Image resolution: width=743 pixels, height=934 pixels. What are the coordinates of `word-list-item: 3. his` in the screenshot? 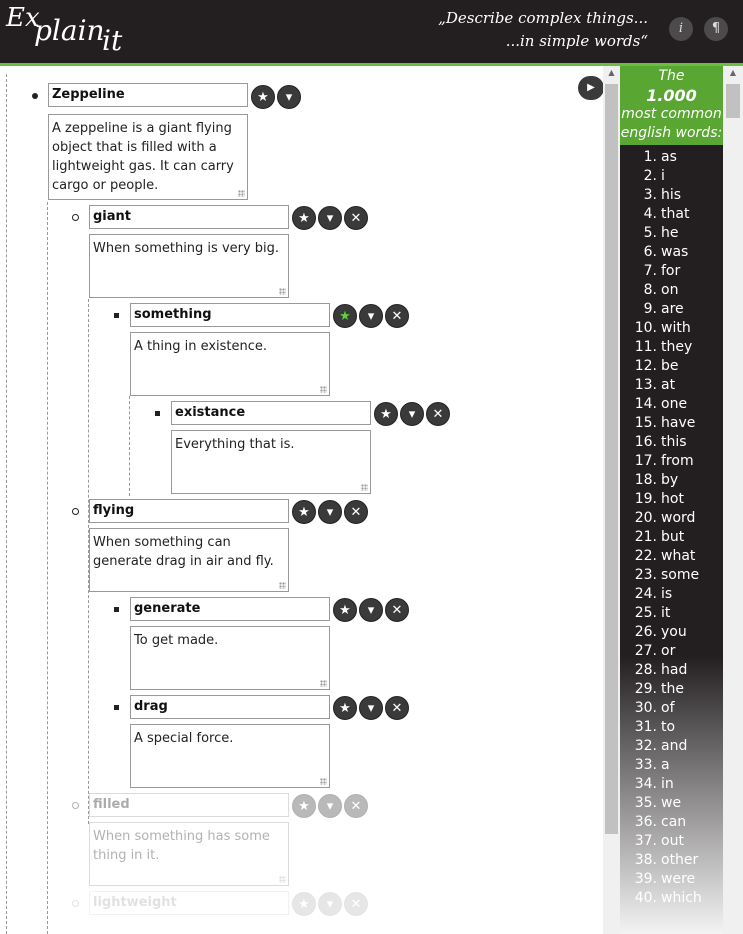 It's located at (671, 195).